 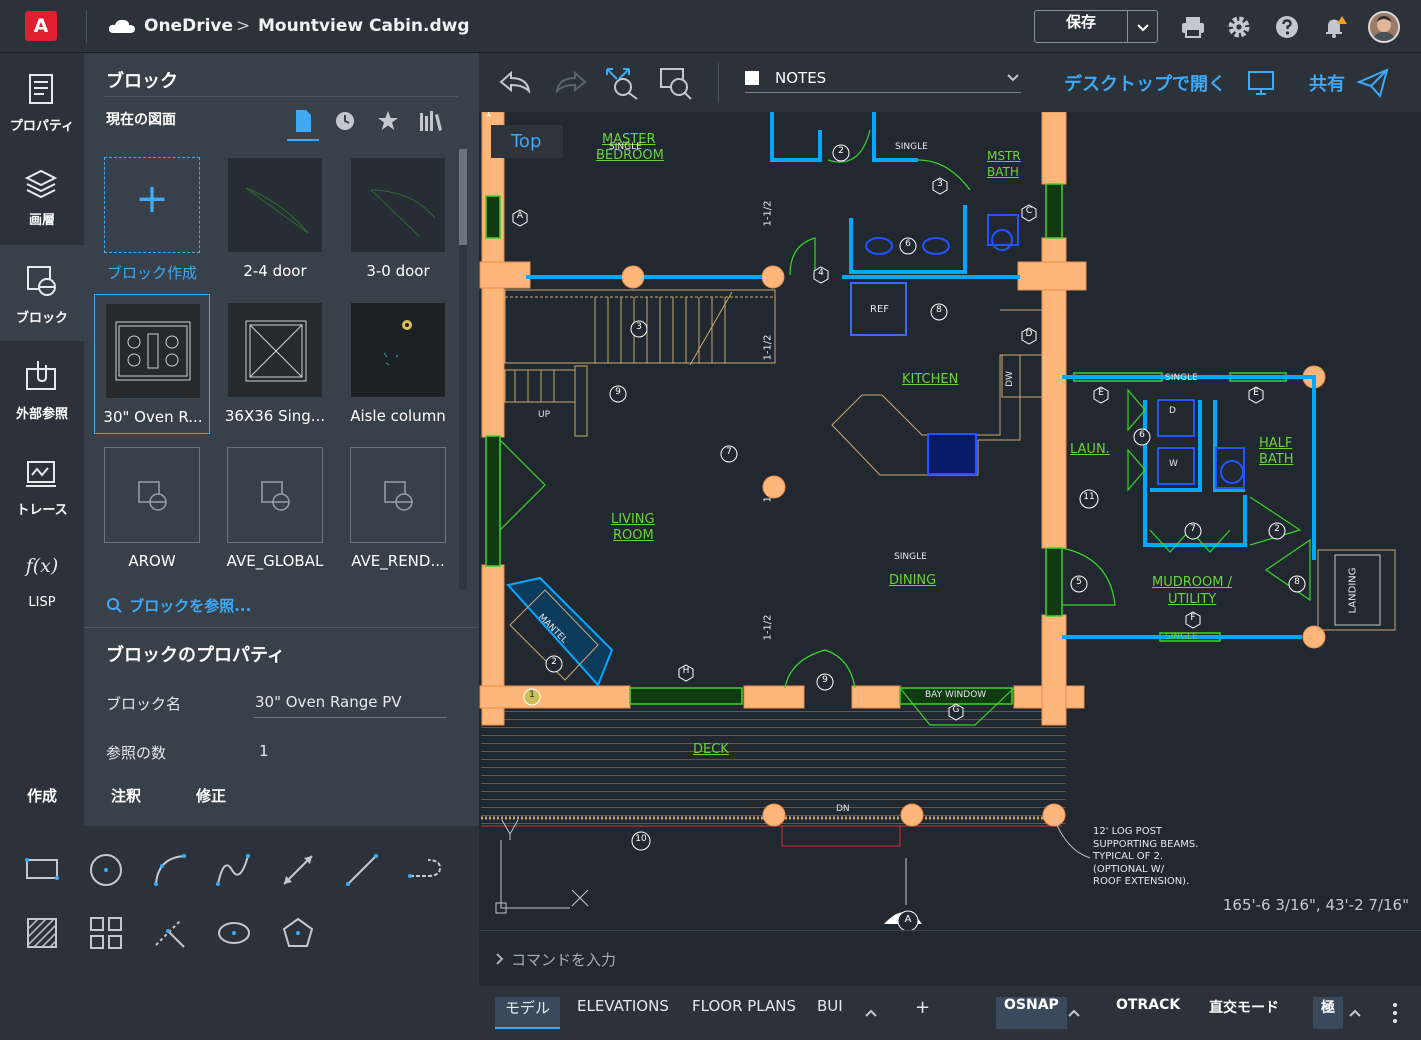 What do you see at coordinates (1239, 27) in the screenshot?
I see `settings-gear-icon` at bounding box center [1239, 27].